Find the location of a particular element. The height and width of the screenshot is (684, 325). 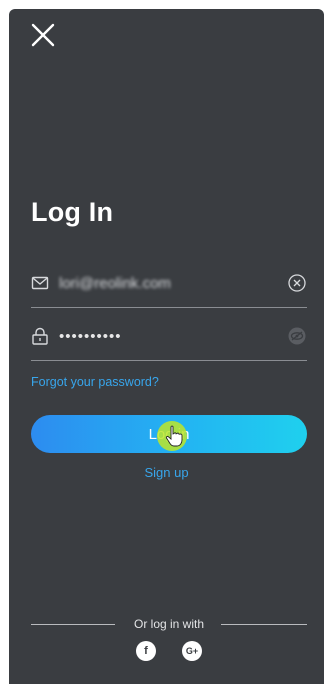

google-login-button: G+ is located at coordinates (192, 651).